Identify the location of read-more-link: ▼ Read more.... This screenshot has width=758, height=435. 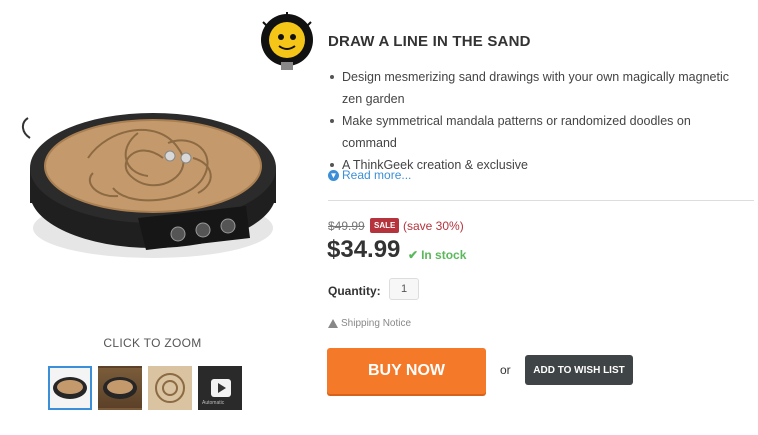
(369, 175).